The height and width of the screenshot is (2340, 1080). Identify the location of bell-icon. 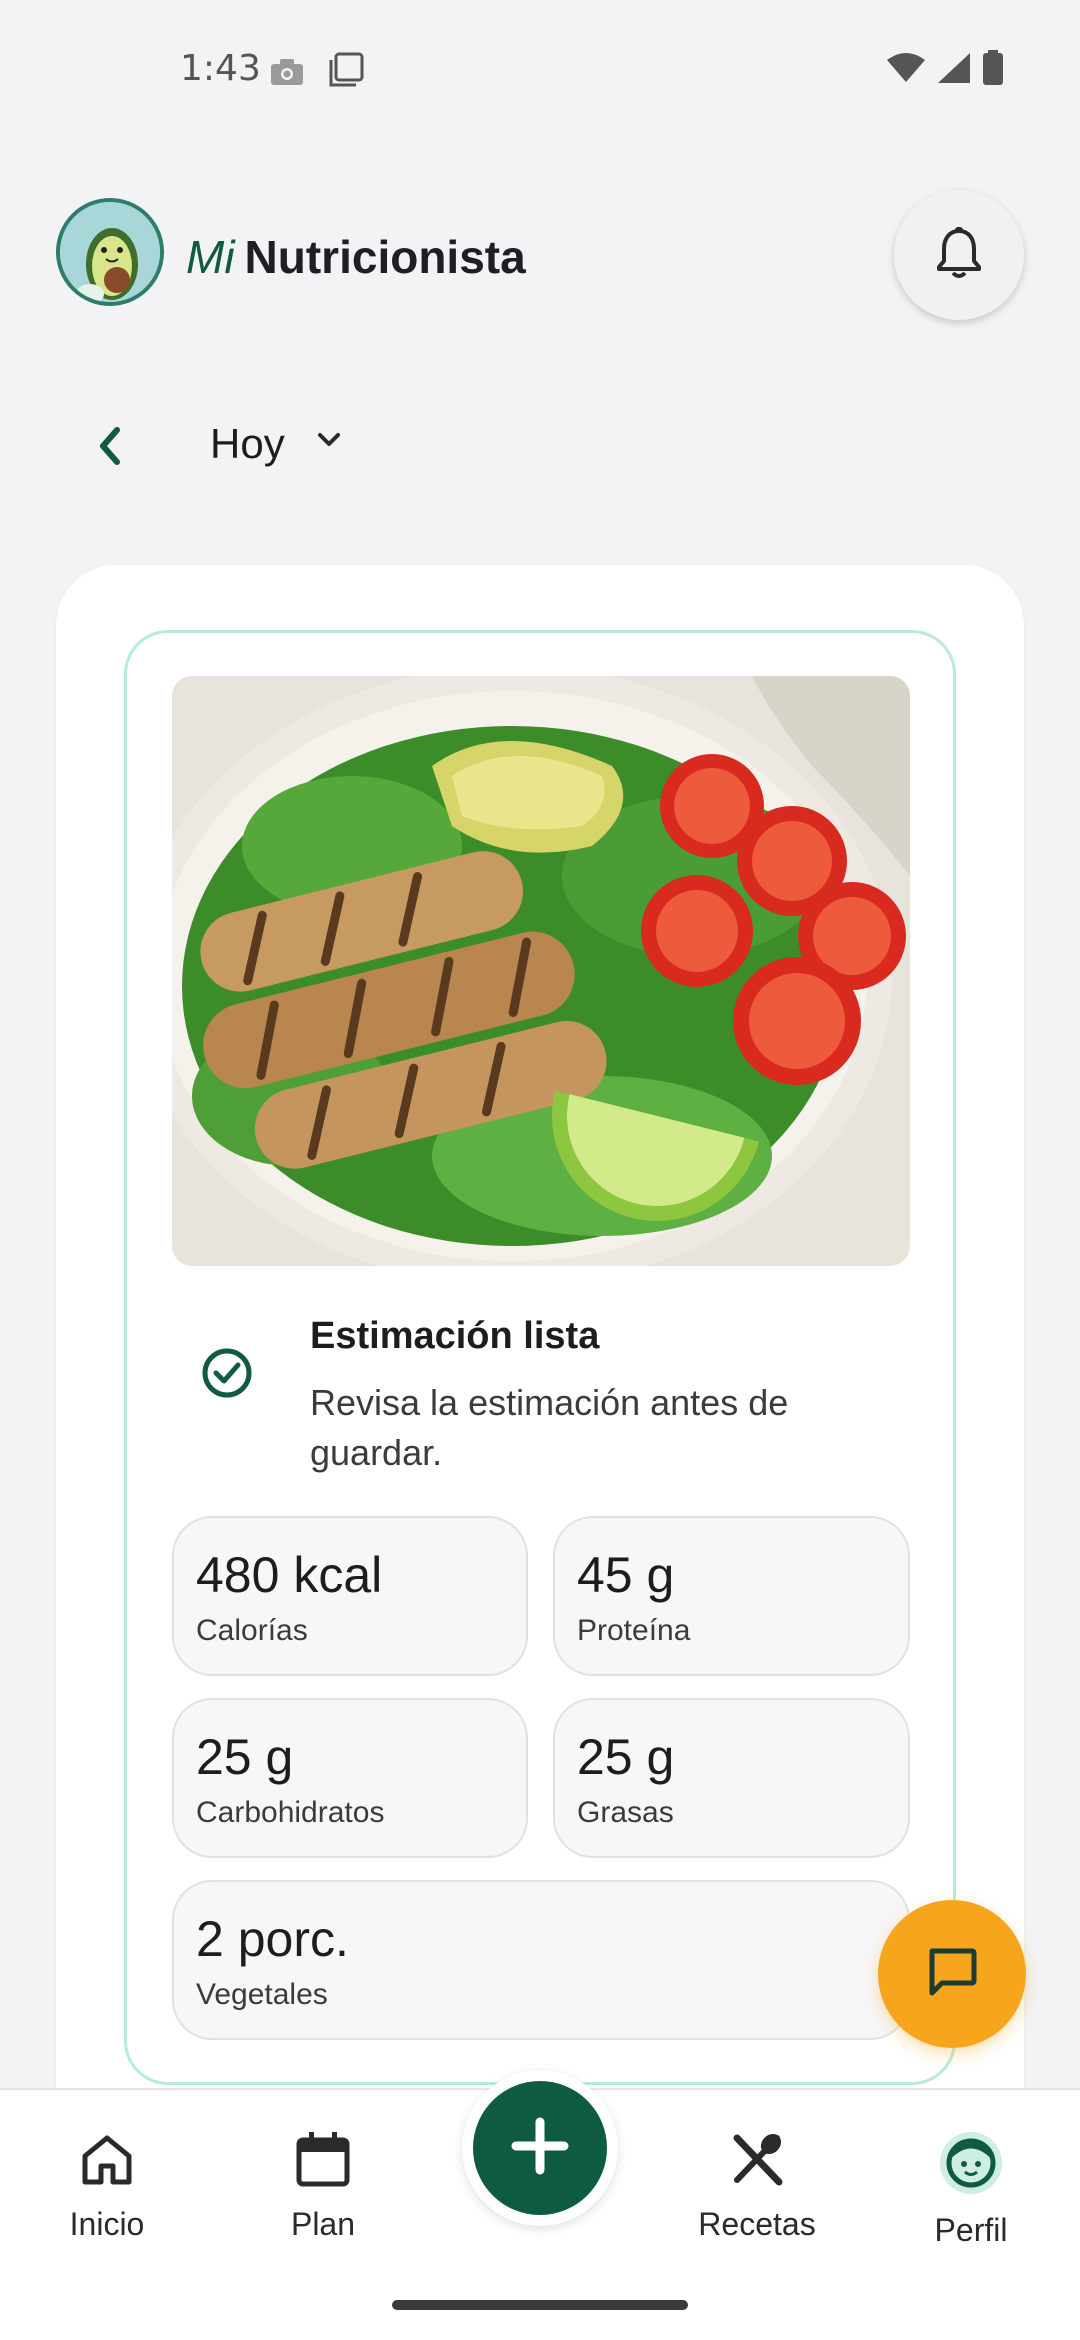
(959, 255).